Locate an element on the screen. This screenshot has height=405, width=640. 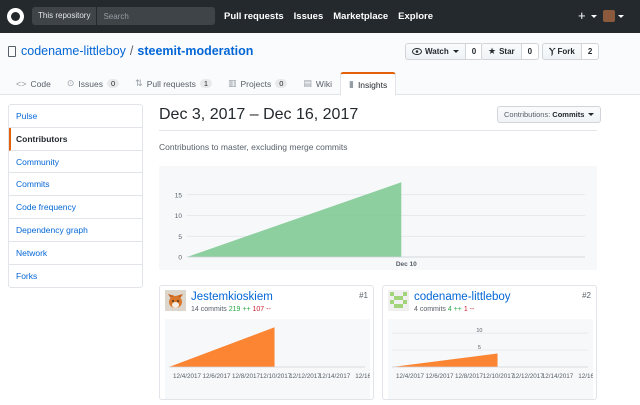
deletions-count: 107 -- is located at coordinates (261, 309).